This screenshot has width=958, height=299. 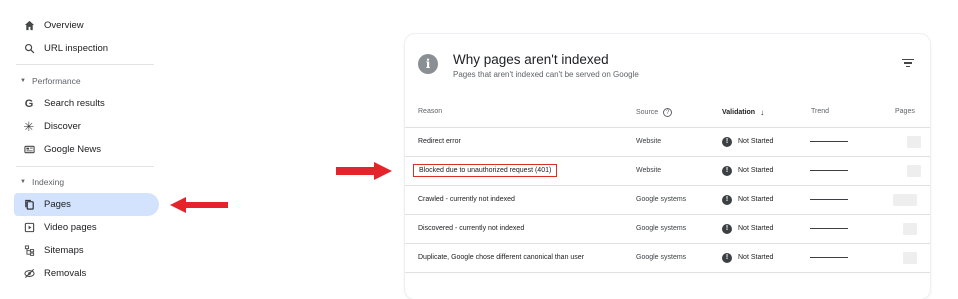 What do you see at coordinates (29, 251) in the screenshot?
I see `sitemaps-icon` at bounding box center [29, 251].